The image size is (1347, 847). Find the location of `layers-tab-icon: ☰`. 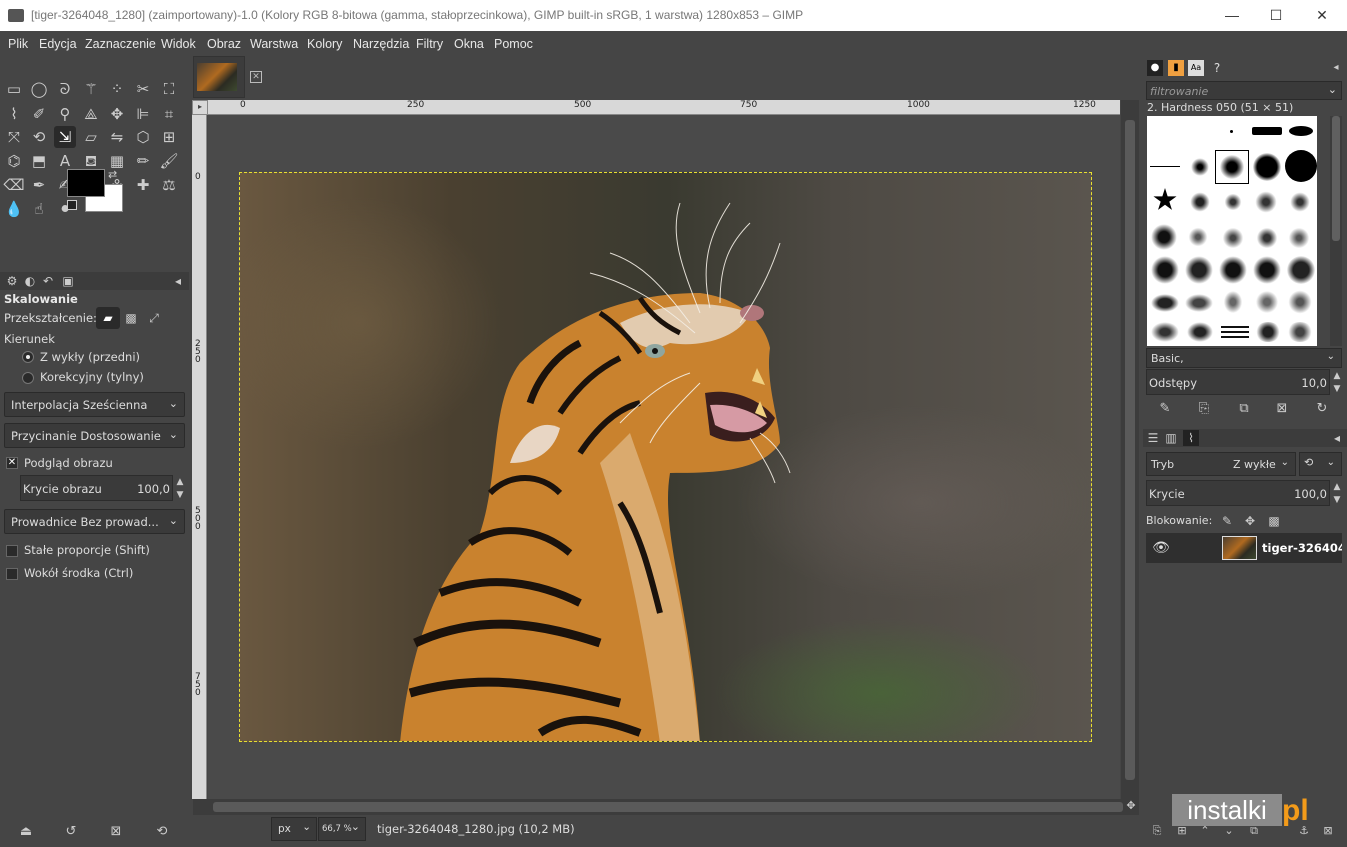

layers-tab-icon: ☰ is located at coordinates (1153, 438).